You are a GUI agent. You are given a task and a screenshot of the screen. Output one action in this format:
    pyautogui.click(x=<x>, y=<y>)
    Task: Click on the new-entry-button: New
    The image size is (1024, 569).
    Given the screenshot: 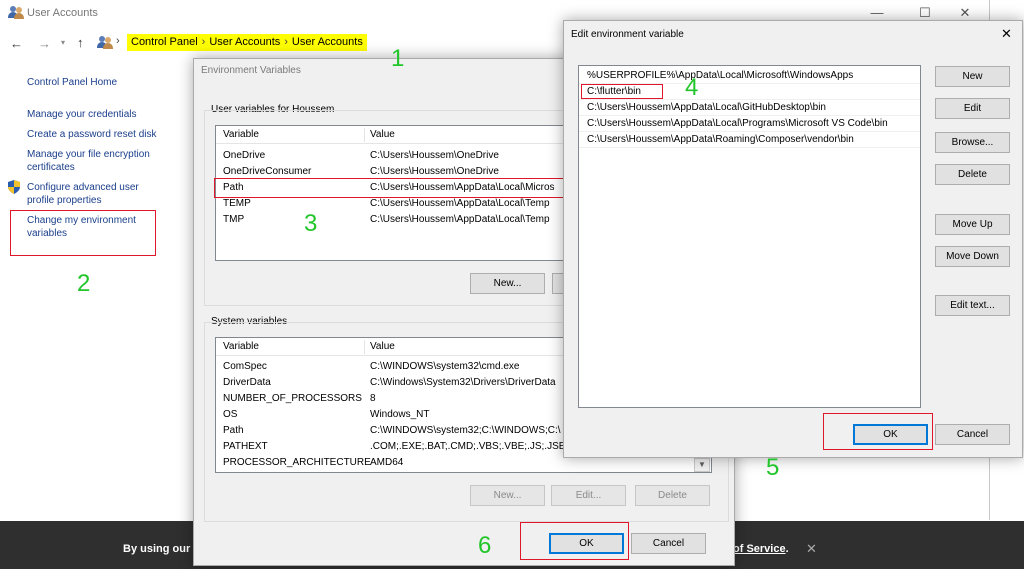 What is the action you would take?
    pyautogui.click(x=972, y=76)
    